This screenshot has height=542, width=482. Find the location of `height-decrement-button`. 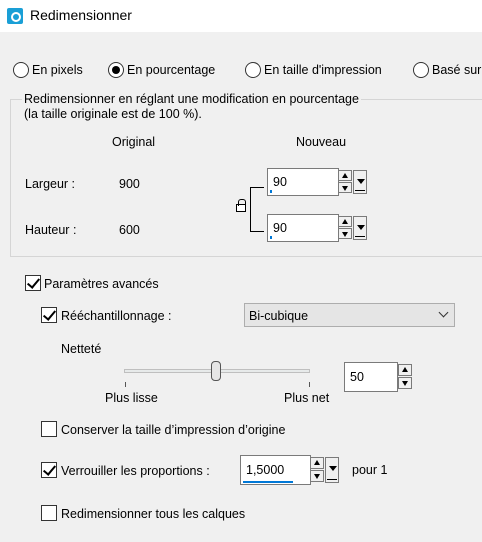

height-decrement-button is located at coordinates (345, 233).